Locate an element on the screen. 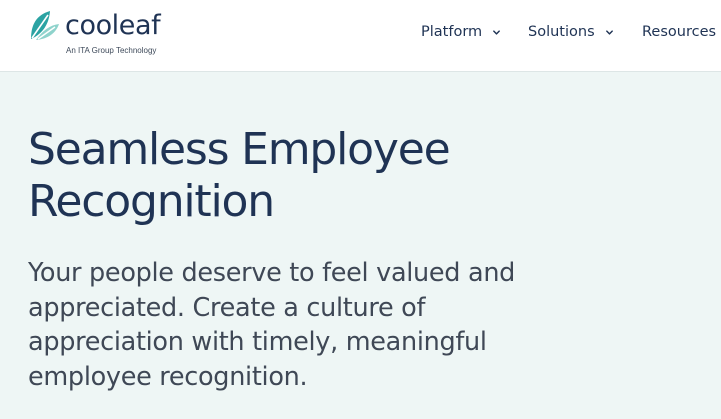 The width and height of the screenshot is (721, 419). nav-solutions: Solutions is located at coordinates (571, 32).